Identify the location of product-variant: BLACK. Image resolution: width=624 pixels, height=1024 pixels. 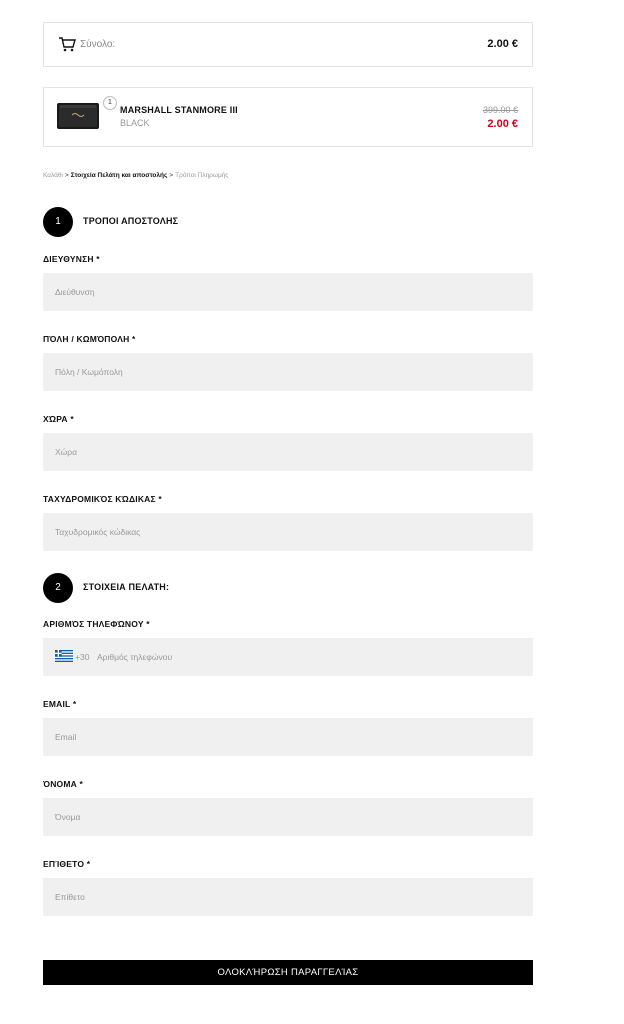
(135, 123).